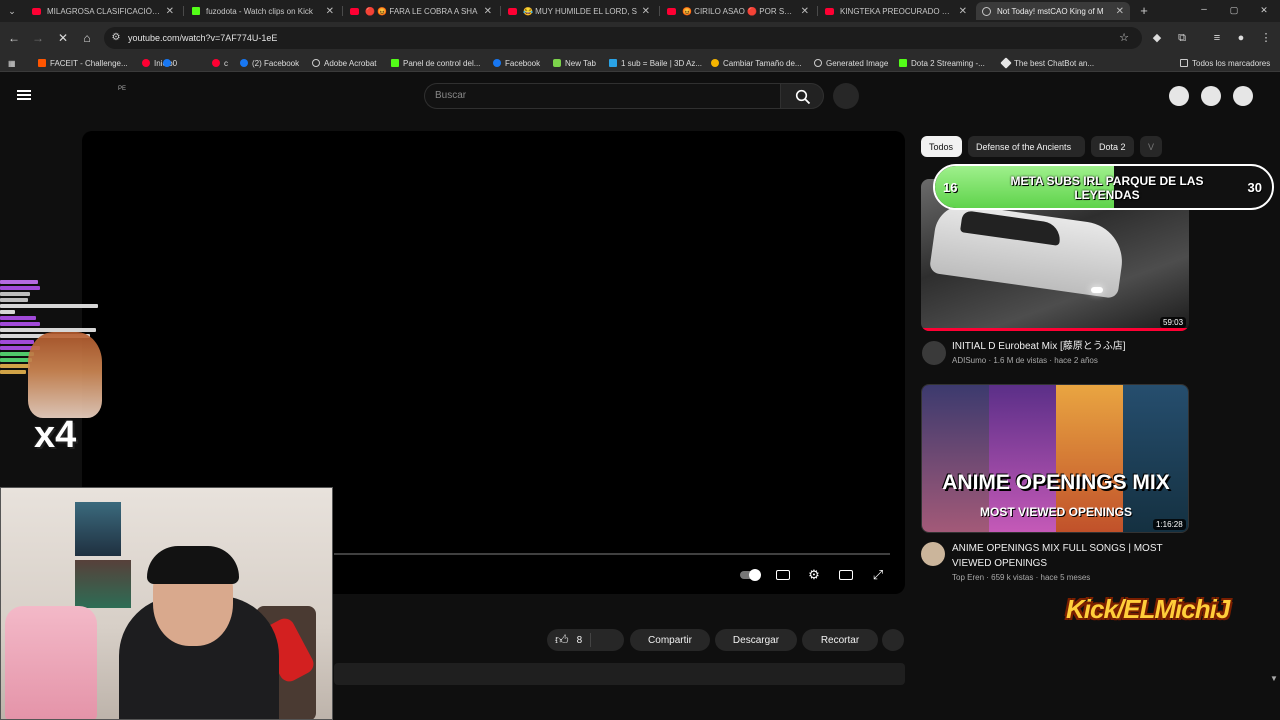  I want to click on watched-progress, so click(1055, 329).